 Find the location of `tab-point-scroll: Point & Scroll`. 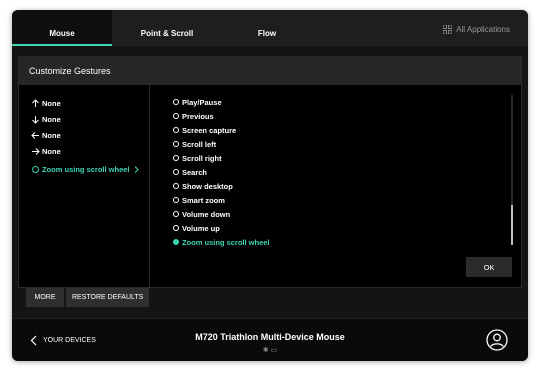

tab-point-scroll: Point & Scroll is located at coordinates (167, 28).